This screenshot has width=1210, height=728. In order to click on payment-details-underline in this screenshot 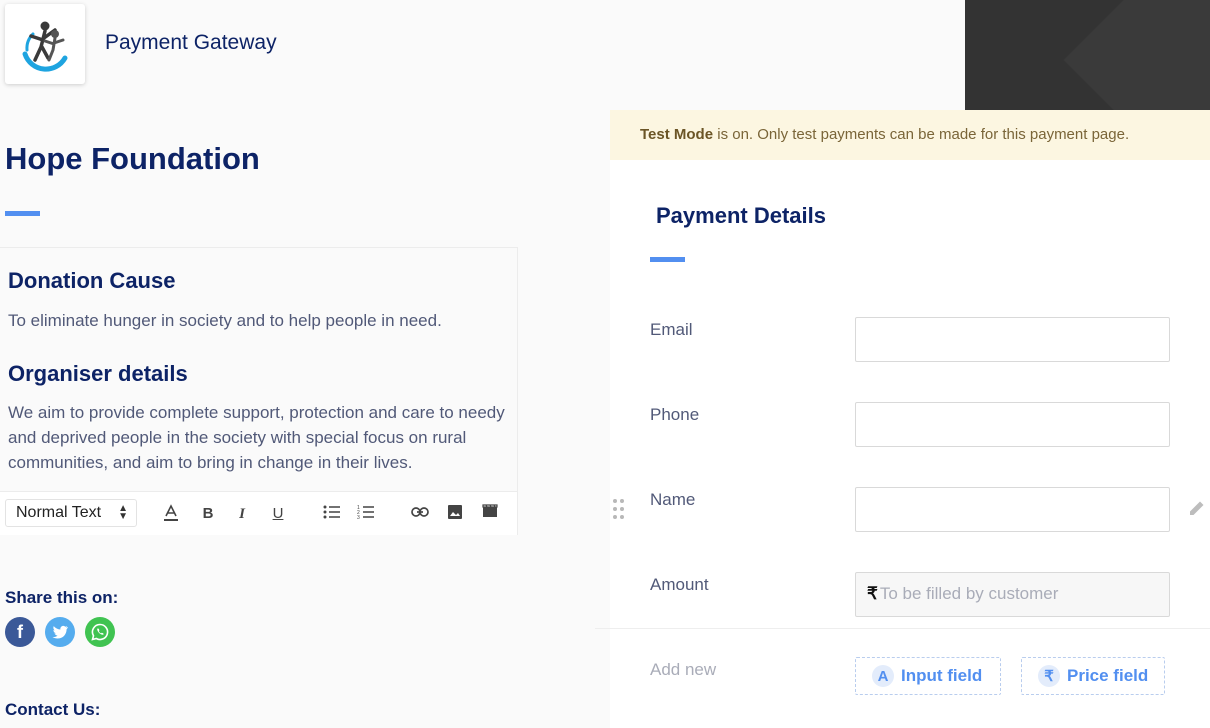, I will do `click(667, 259)`.